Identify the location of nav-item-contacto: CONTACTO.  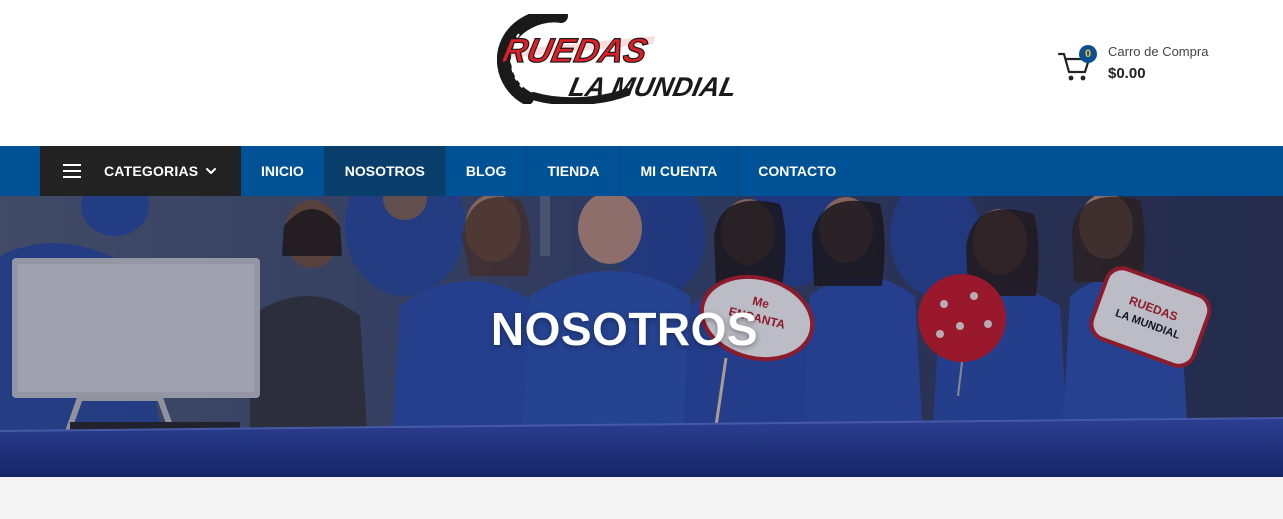
(797, 171).